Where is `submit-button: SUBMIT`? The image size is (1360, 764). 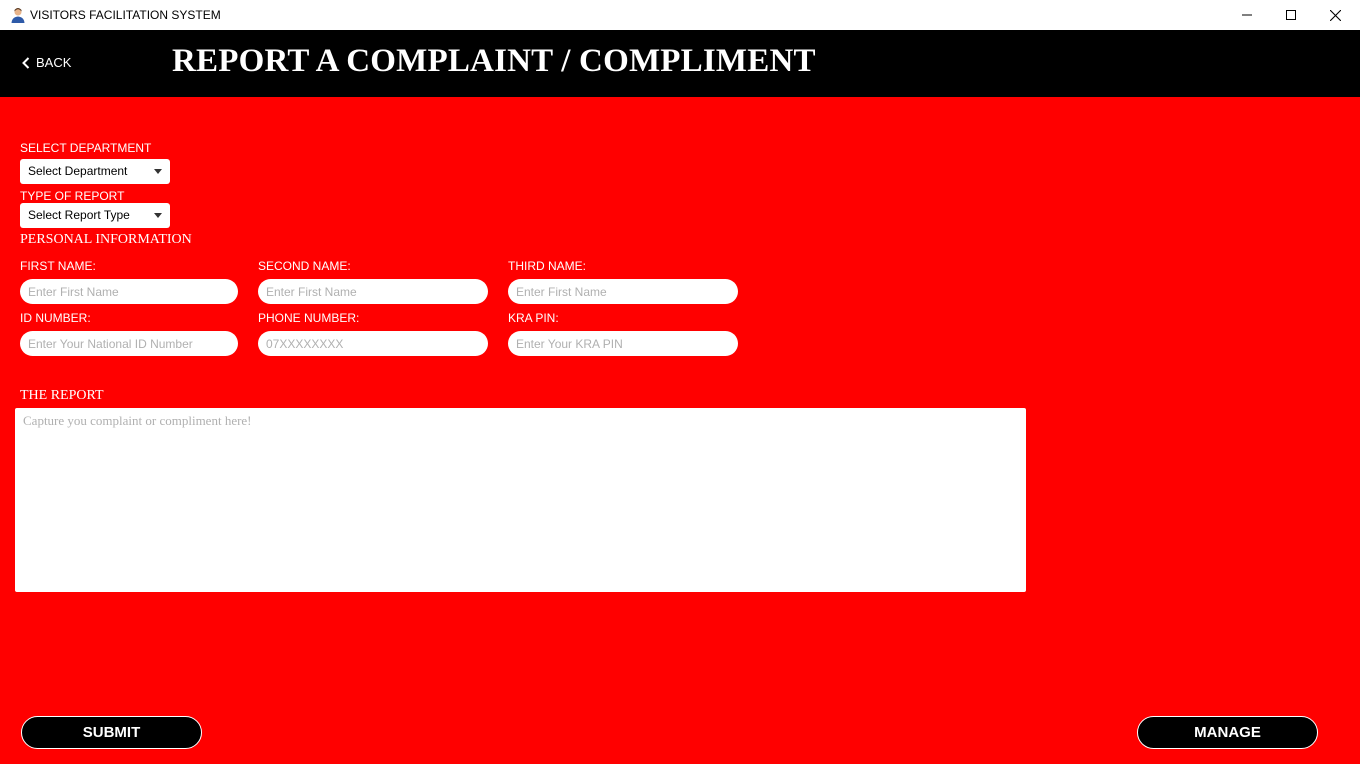
submit-button: SUBMIT is located at coordinates (111, 732).